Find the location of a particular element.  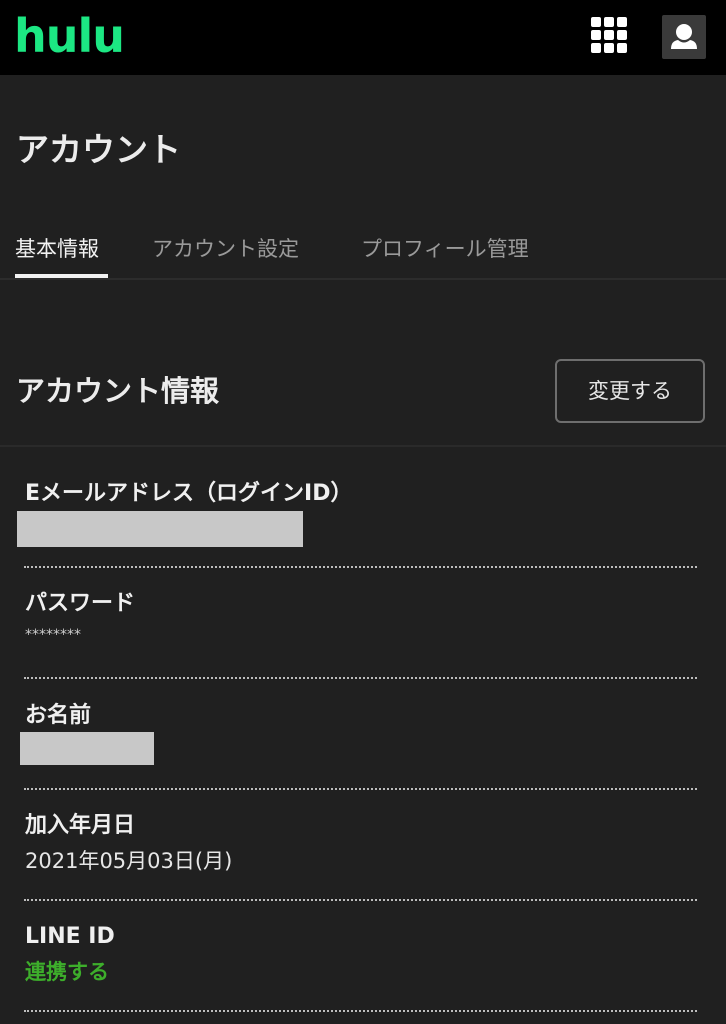

name-label: お名前 is located at coordinates (58, 715).